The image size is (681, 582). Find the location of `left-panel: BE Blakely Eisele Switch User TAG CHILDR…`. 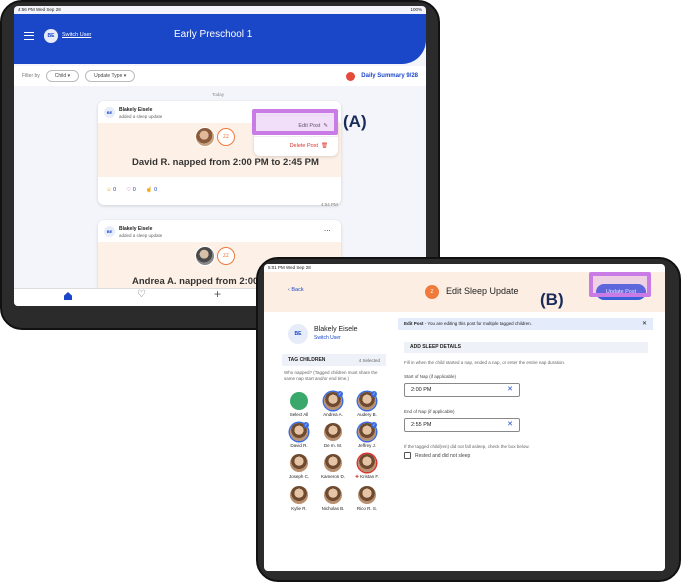

left-panel: BE Blakely Eisele Switch User TAG CHILDR… is located at coordinates (337, 442).